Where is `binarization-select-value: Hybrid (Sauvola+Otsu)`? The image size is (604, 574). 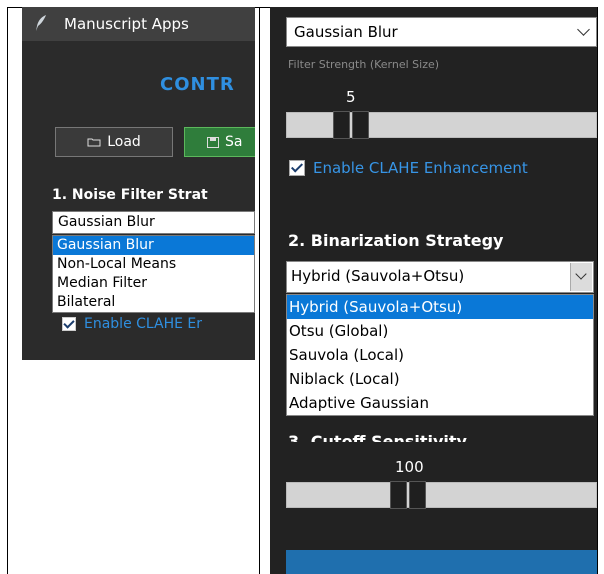 binarization-select-value: Hybrid (Sauvola+Otsu) is located at coordinates (378, 276).